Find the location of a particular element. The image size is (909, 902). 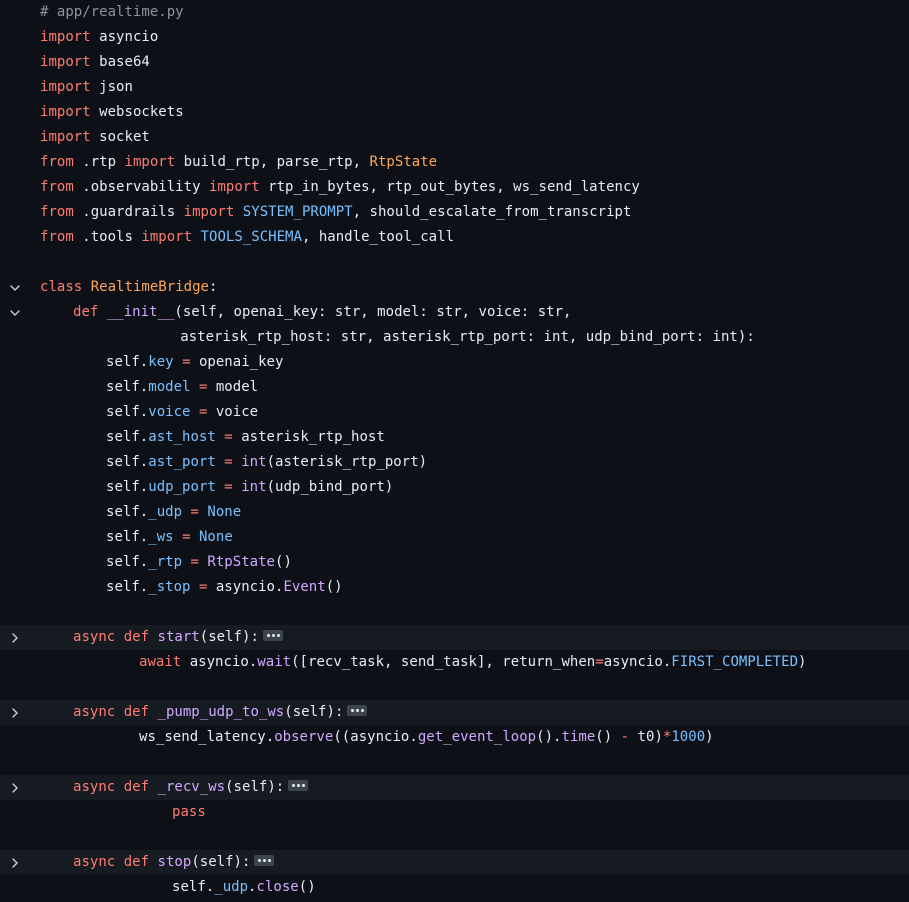

code-line: self._udp = None is located at coordinates (454, 512).